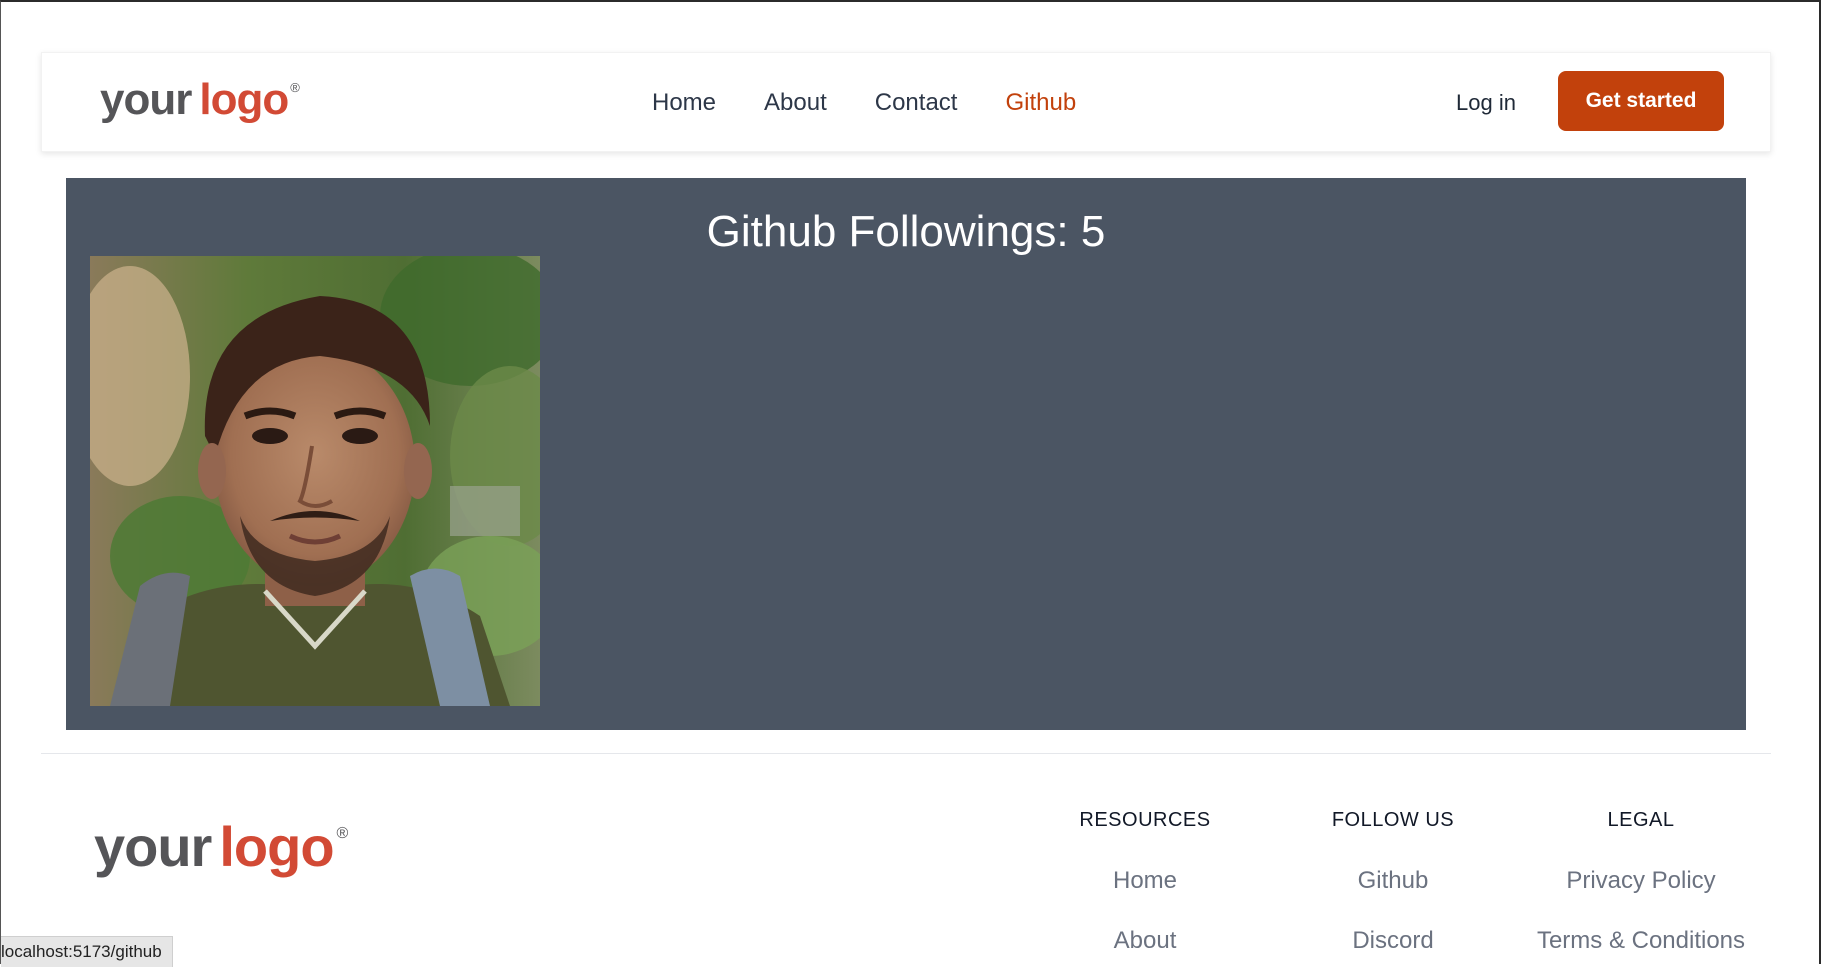  Describe the element at coordinates (146, 99) in the screenshot. I see `logo-text-your: your` at that location.